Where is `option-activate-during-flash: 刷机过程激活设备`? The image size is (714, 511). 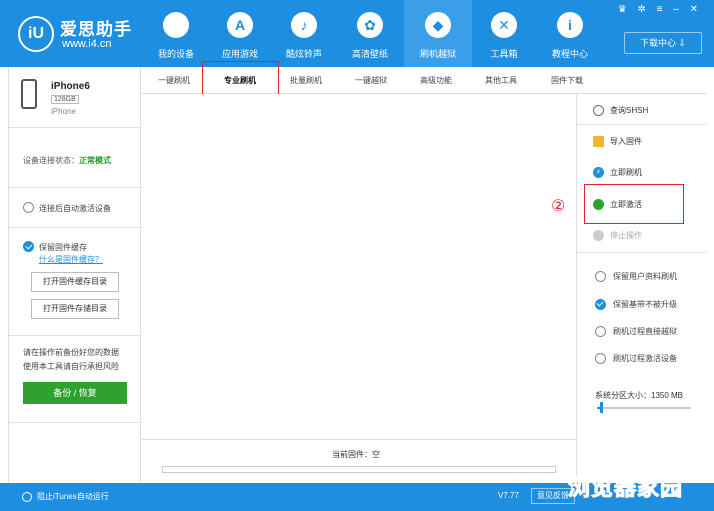 option-activate-during-flash: 刷机过程激活设备 is located at coordinates (636, 359).